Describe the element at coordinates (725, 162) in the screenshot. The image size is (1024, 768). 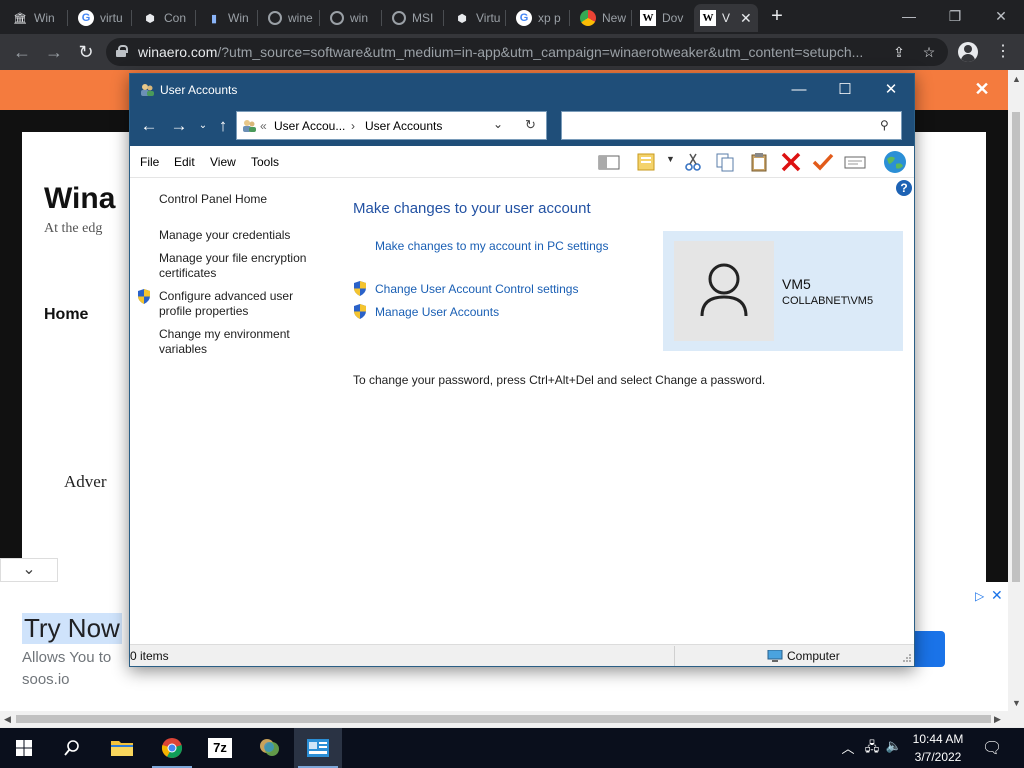
I see `copy-icon` at that location.